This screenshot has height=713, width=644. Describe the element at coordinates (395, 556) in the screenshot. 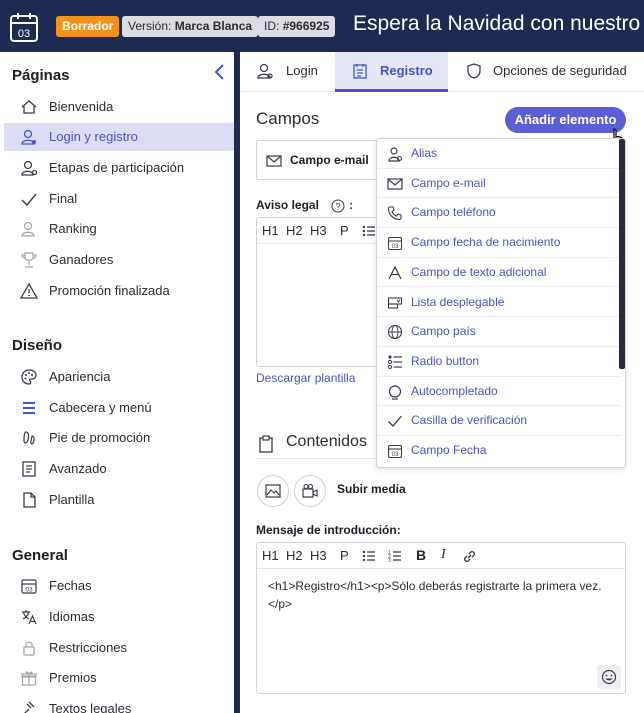

I see `numbered-list-icon: 123` at that location.